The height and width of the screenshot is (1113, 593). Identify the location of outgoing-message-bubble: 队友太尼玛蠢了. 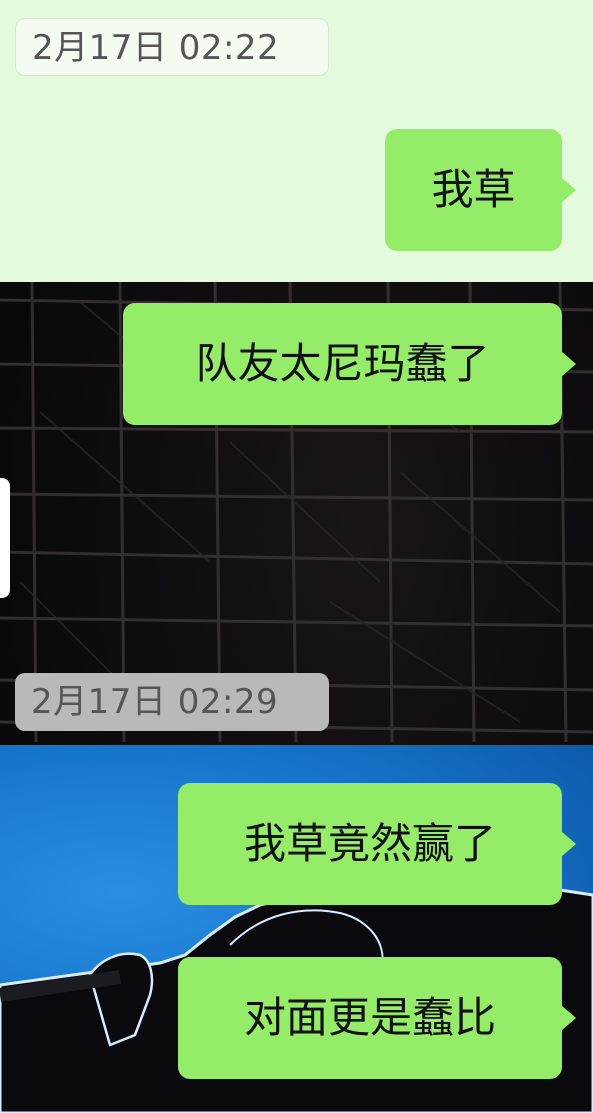
(349, 364).